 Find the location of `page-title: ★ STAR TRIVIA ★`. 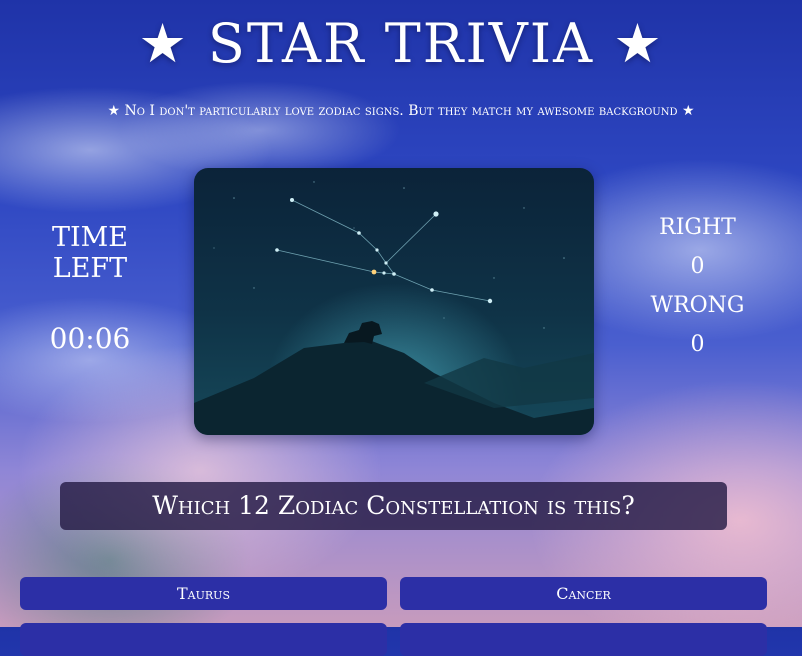

page-title: ★ STAR TRIVIA ★ is located at coordinates (401, 43).